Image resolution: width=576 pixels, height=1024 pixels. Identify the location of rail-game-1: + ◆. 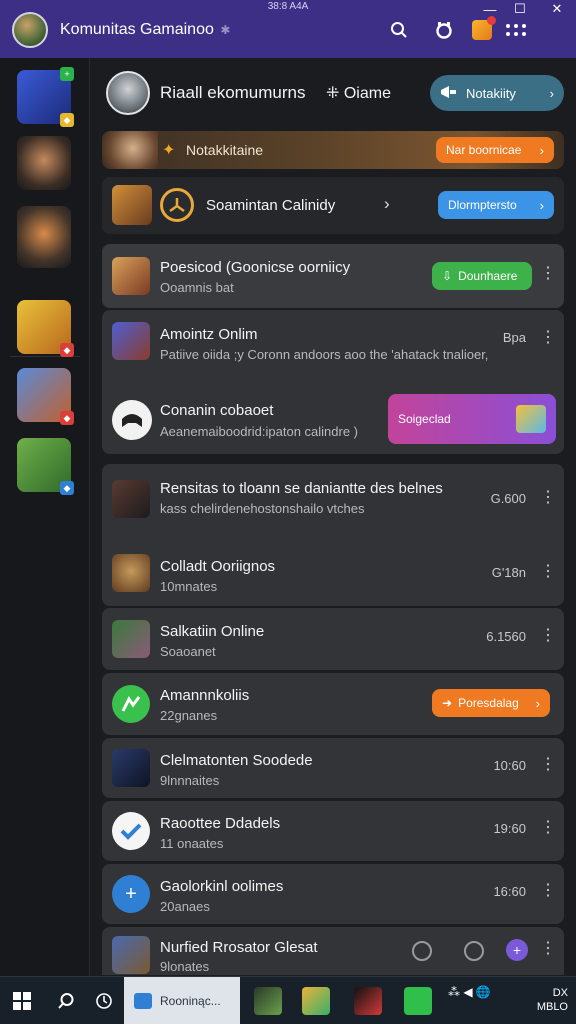
(45, 97).